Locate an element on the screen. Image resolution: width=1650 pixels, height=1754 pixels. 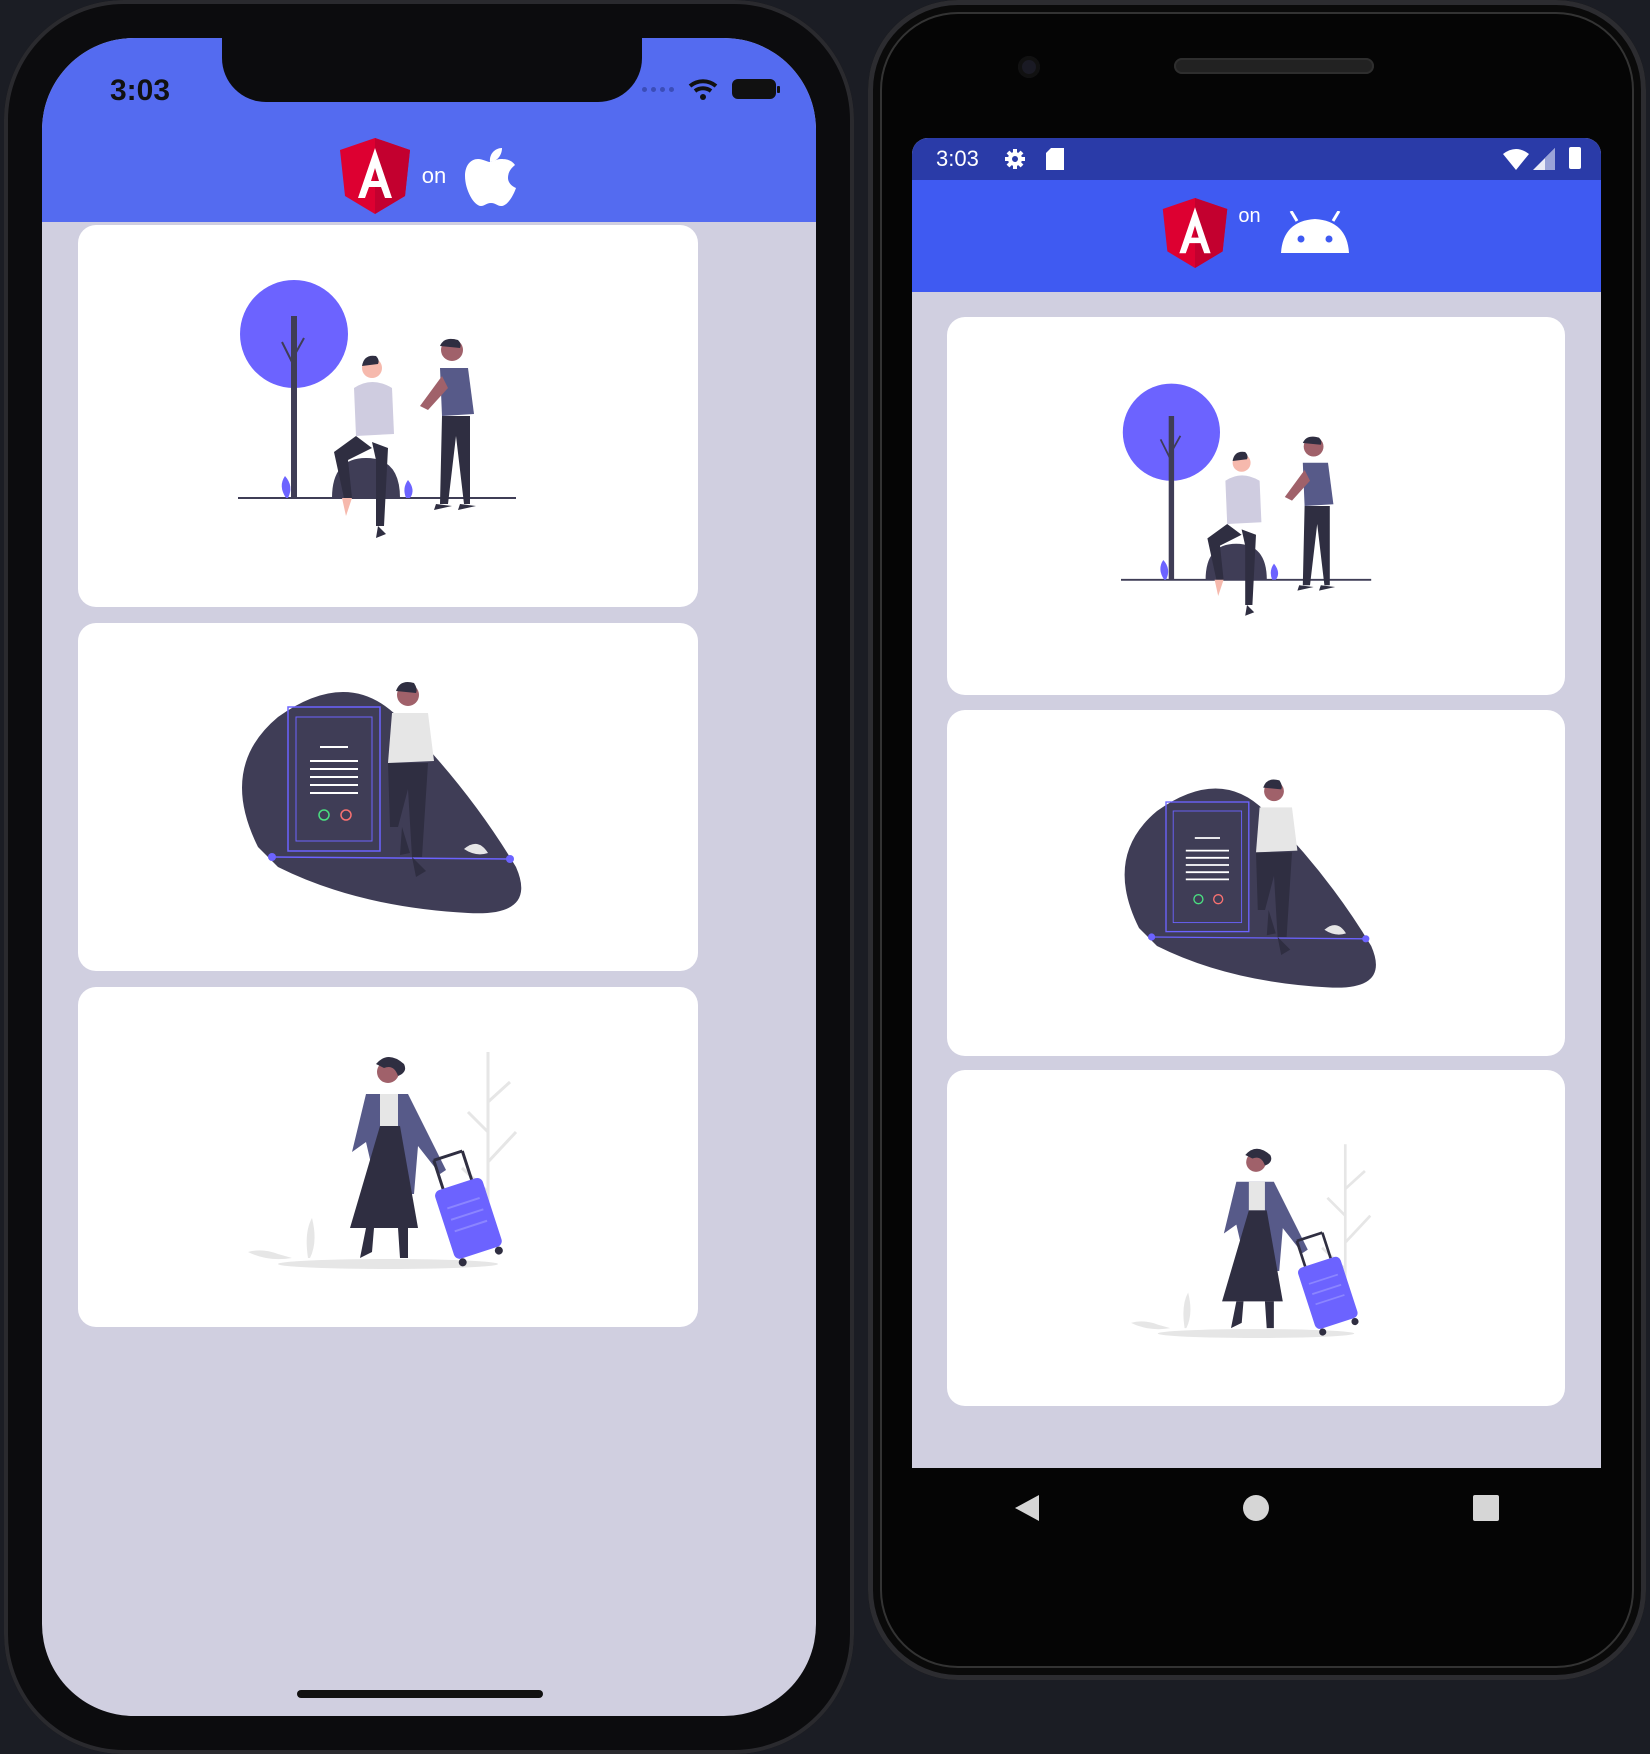
ios-brand-row: on is located at coordinates (429, 176).